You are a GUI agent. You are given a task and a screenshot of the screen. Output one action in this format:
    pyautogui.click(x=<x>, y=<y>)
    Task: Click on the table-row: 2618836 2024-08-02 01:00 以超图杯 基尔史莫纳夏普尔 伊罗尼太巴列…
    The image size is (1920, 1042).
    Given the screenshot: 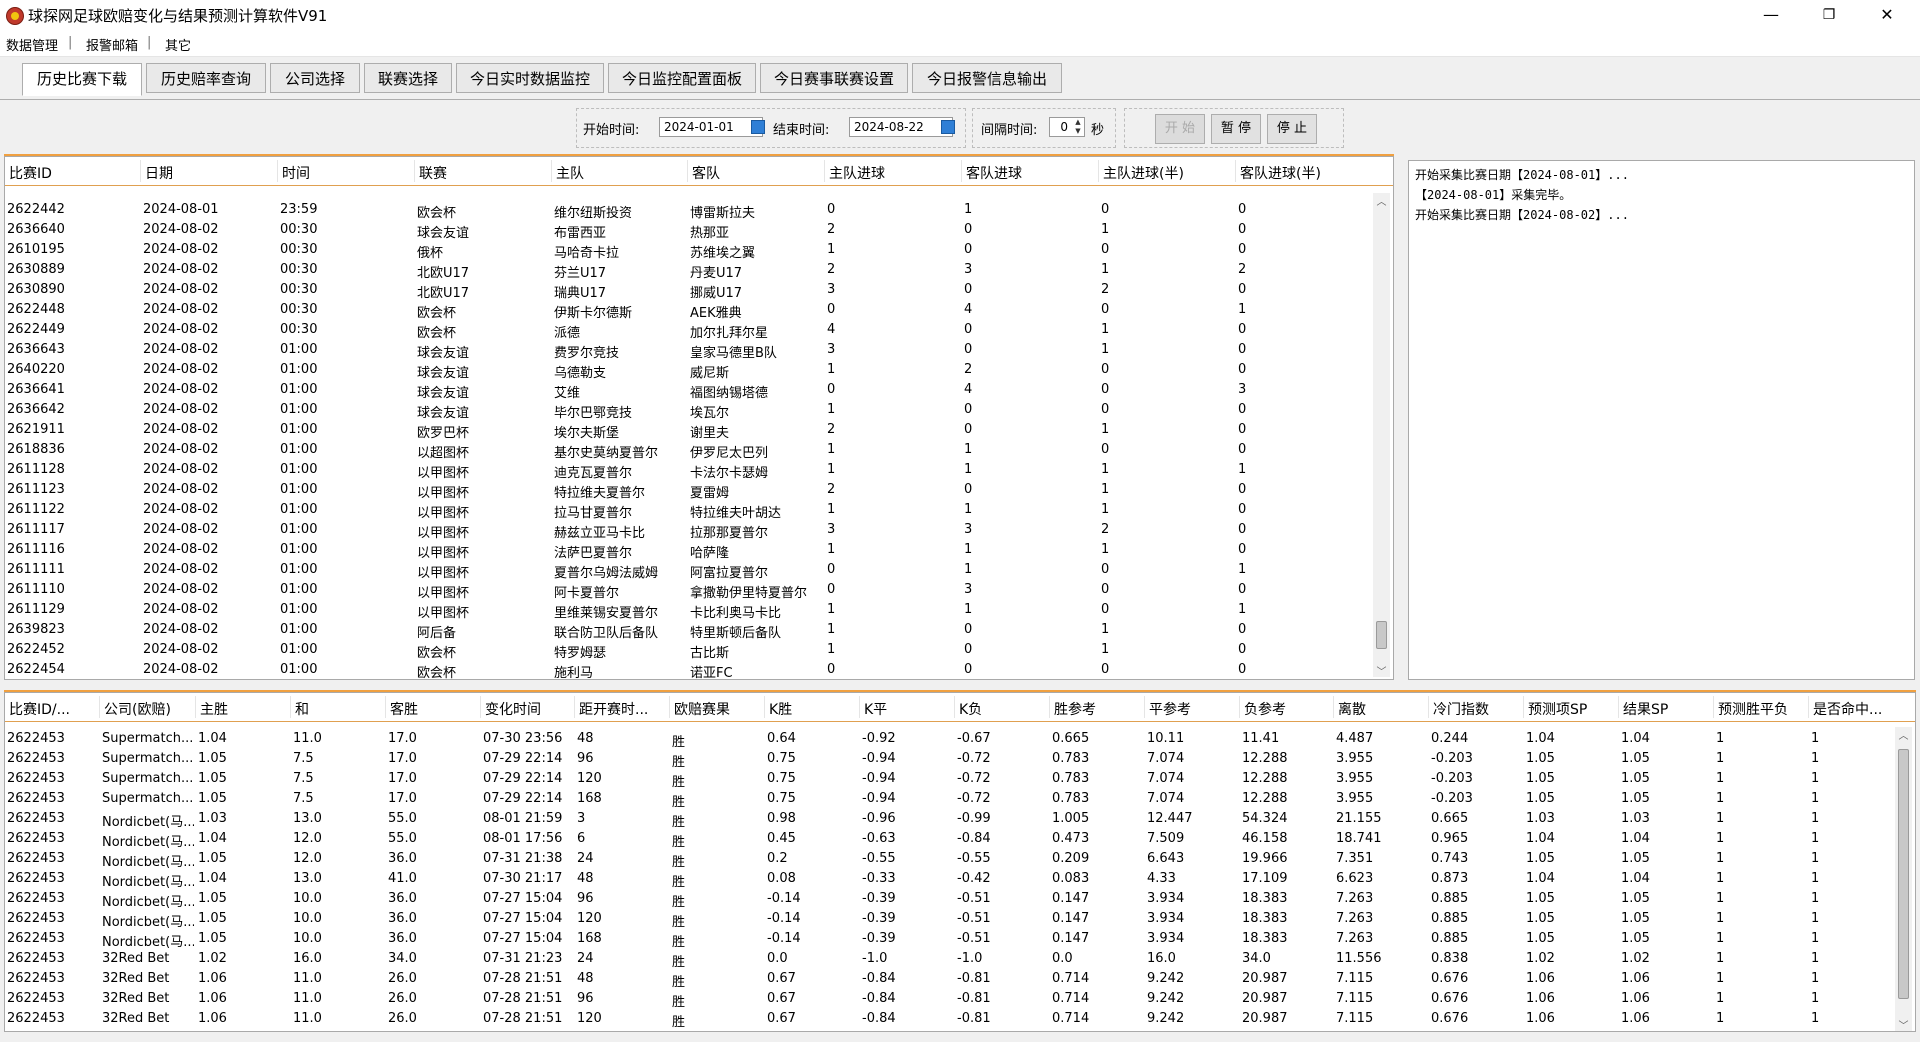 What is the action you would take?
    pyautogui.click(x=699, y=450)
    